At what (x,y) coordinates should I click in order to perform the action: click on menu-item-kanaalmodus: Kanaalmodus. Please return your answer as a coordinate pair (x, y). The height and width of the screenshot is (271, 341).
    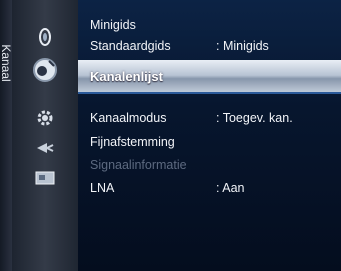
    Looking at the image, I should click on (128, 118).